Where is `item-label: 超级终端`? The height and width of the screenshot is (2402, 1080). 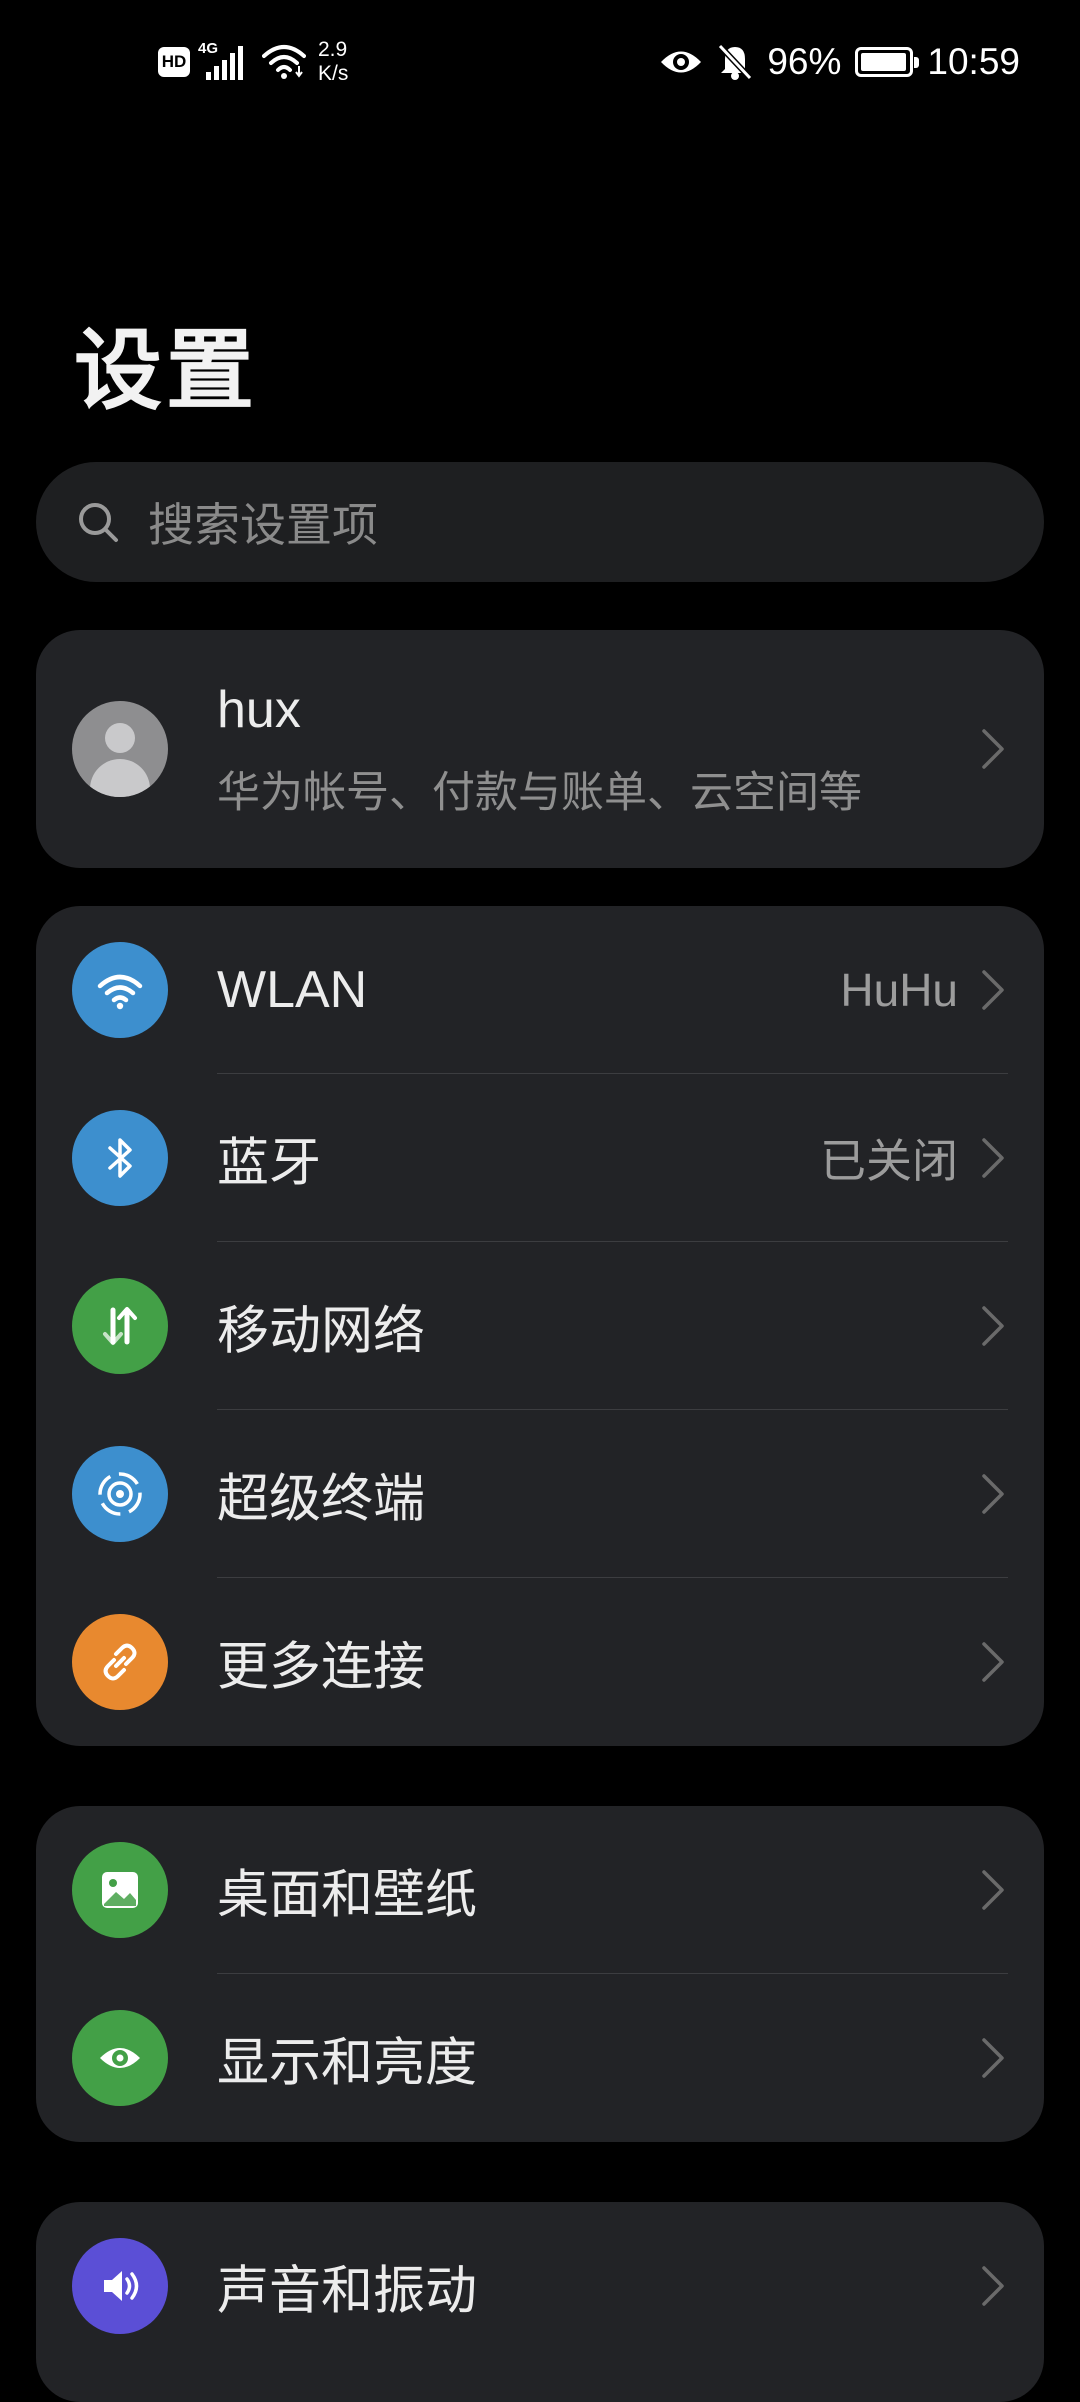 item-label: 超级终端 is located at coordinates (321, 1499).